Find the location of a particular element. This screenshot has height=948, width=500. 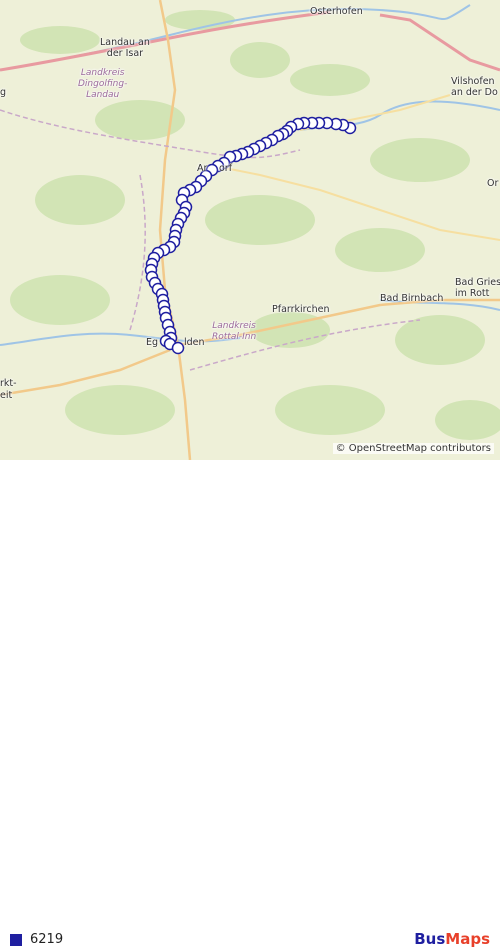

district-label-rottal-inn: Landkreis Rottal-Inn is located at coordinates (234, 331).